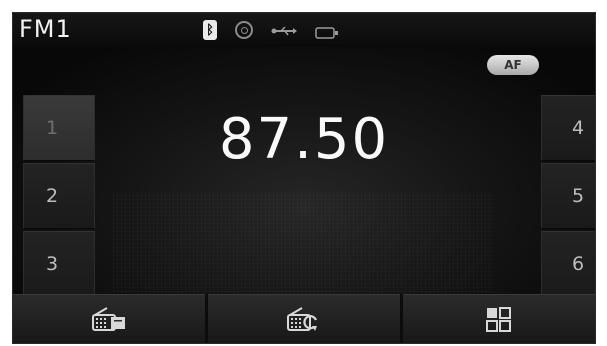  I want to click on preset-column-right: 4 5 6, so click(568, 197).